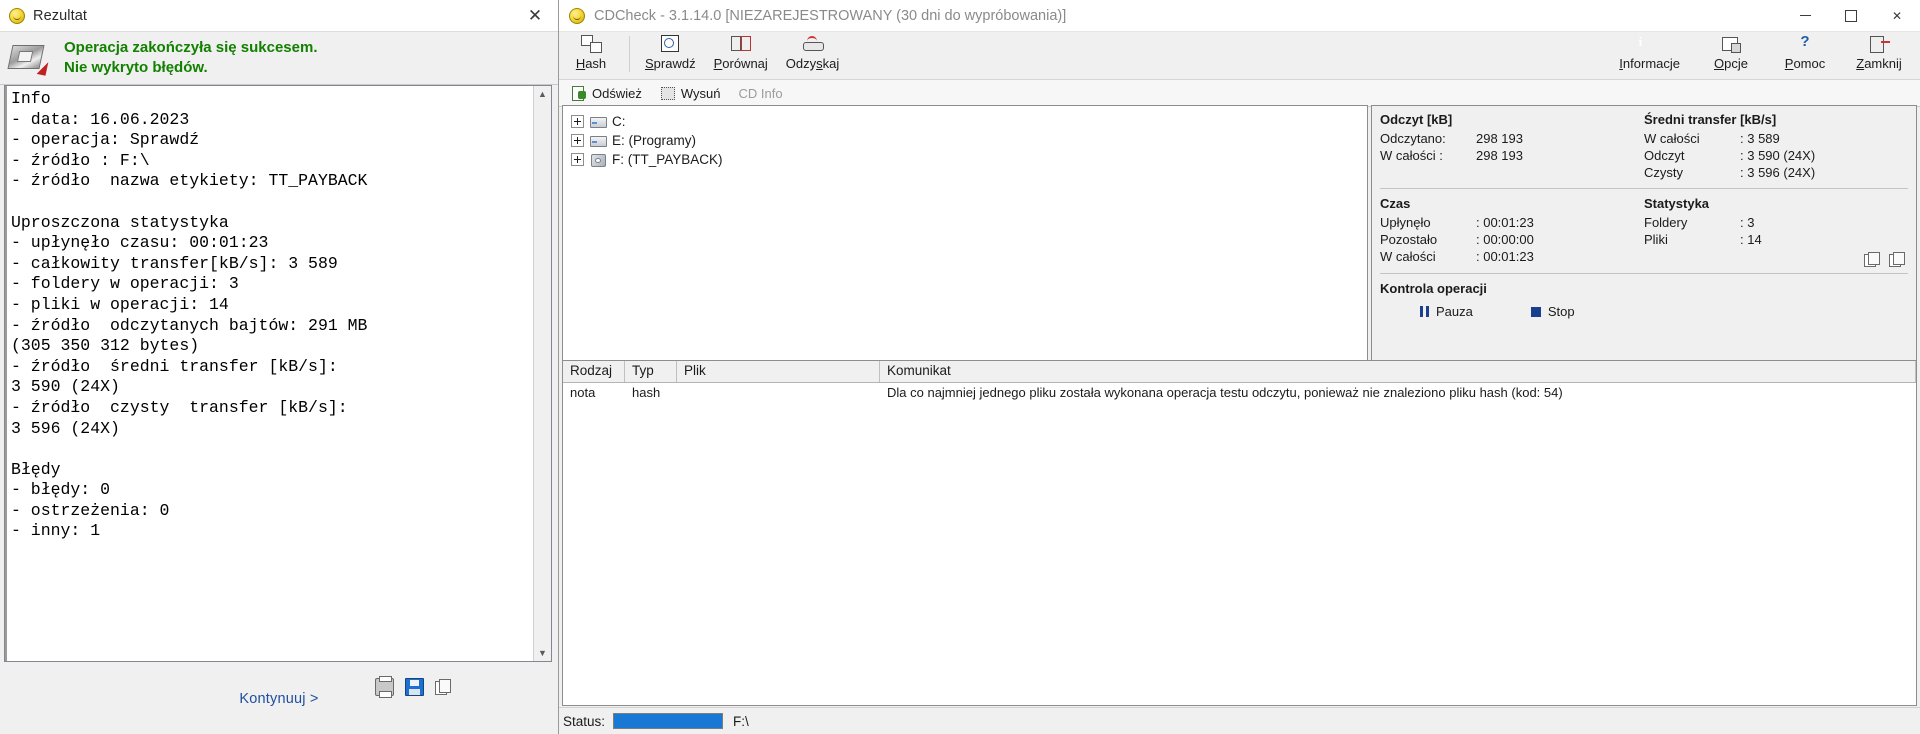 The width and height of the screenshot is (1920, 734). What do you see at coordinates (136, 67) in the screenshot?
I see `banner-line-2: Nie wykryto błędów.` at bounding box center [136, 67].